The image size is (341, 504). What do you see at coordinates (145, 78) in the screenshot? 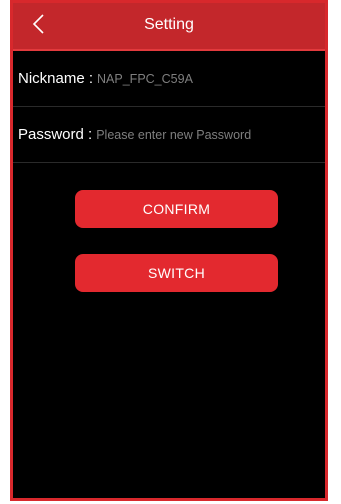
I see `nickname-value: NAP_FPC_C59A` at bounding box center [145, 78].